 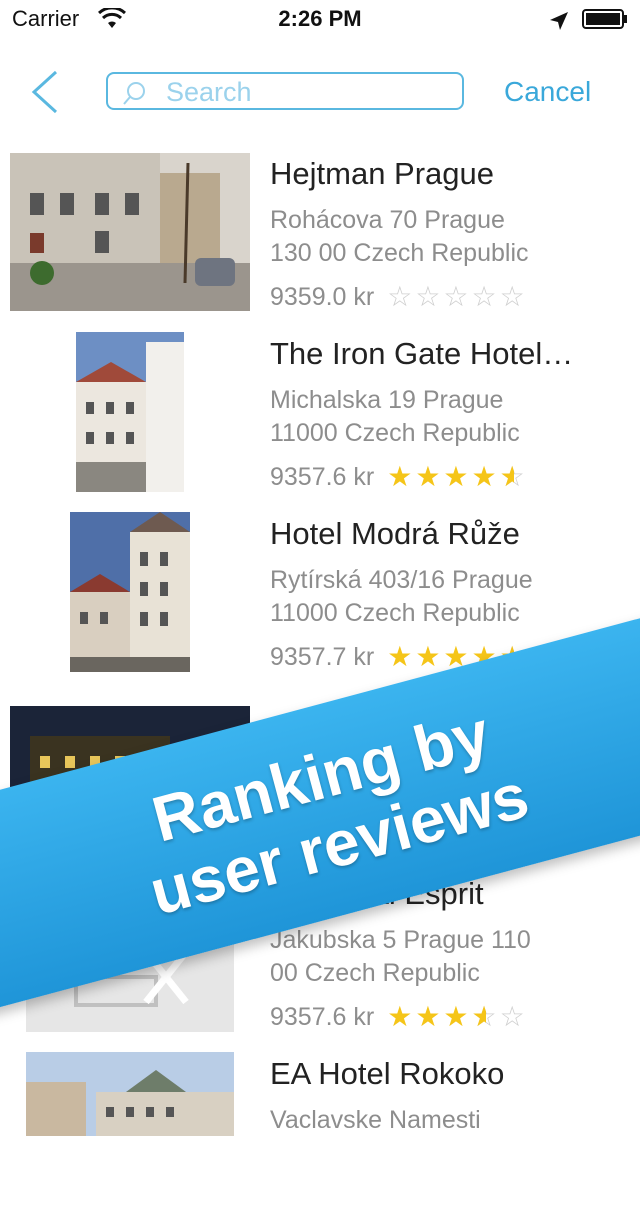 I want to click on price-rating: 9359.0 kr ☆☆☆☆☆, so click(x=399, y=296).